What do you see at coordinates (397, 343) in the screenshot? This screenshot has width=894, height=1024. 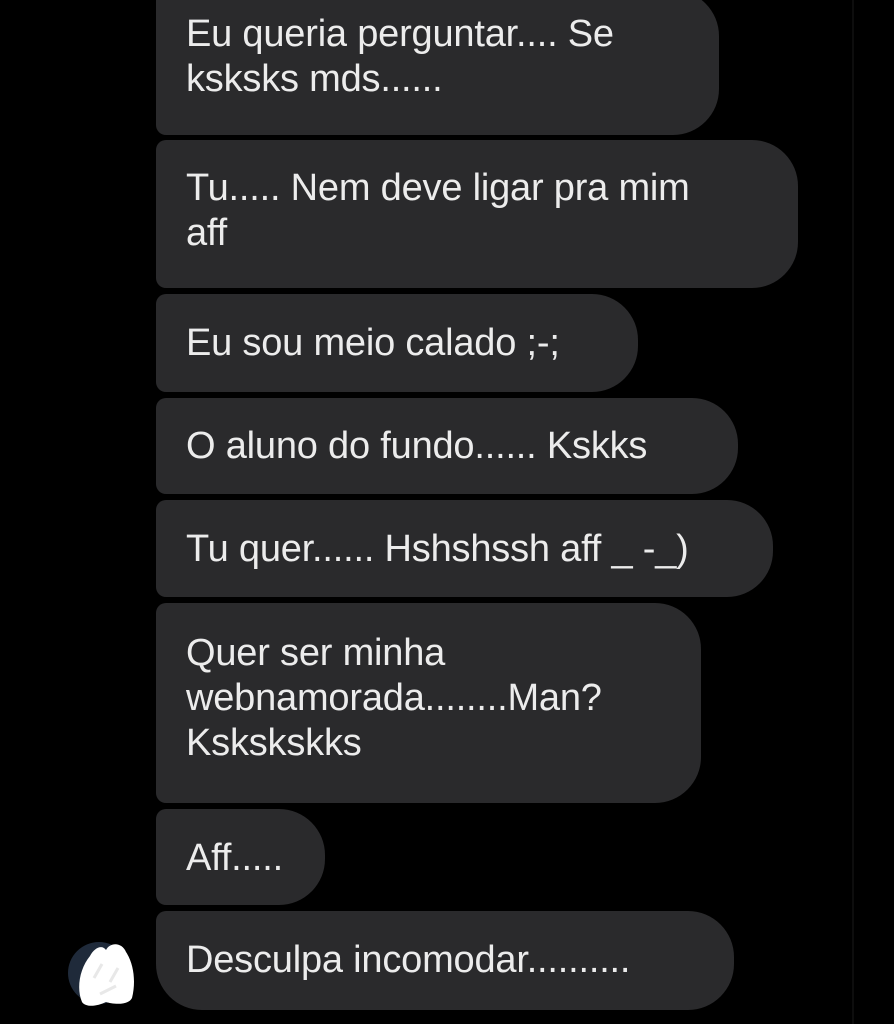 I see `message-bubble: Eu sou meio calado ;-;` at bounding box center [397, 343].